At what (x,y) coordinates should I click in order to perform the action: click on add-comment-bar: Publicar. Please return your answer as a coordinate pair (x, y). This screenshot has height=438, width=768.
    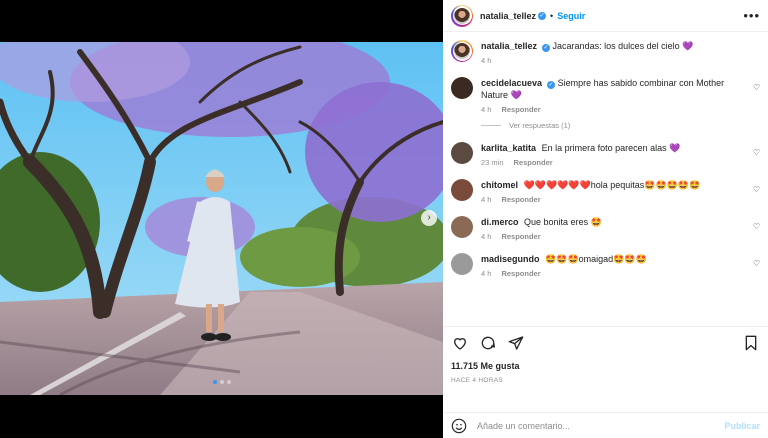
    Looking at the image, I should click on (605, 425).